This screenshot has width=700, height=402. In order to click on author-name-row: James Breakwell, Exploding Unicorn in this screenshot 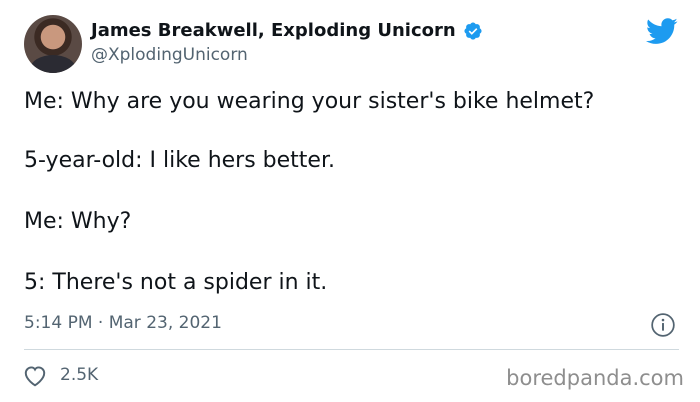, I will do `click(287, 30)`.